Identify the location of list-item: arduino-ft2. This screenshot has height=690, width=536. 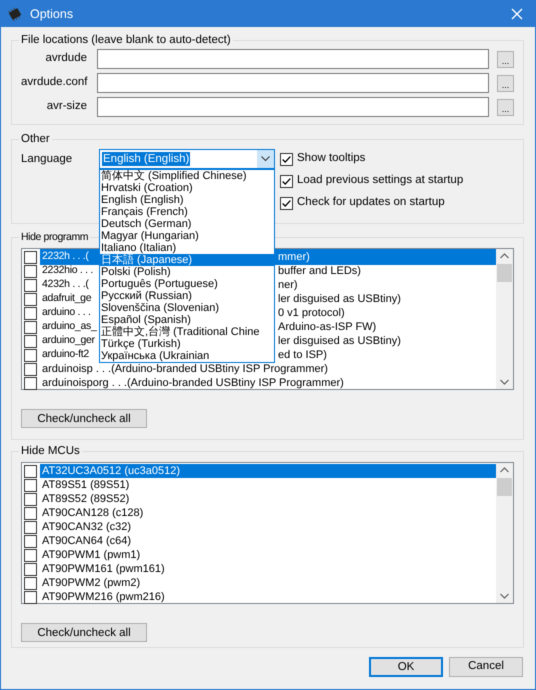
(70, 355).